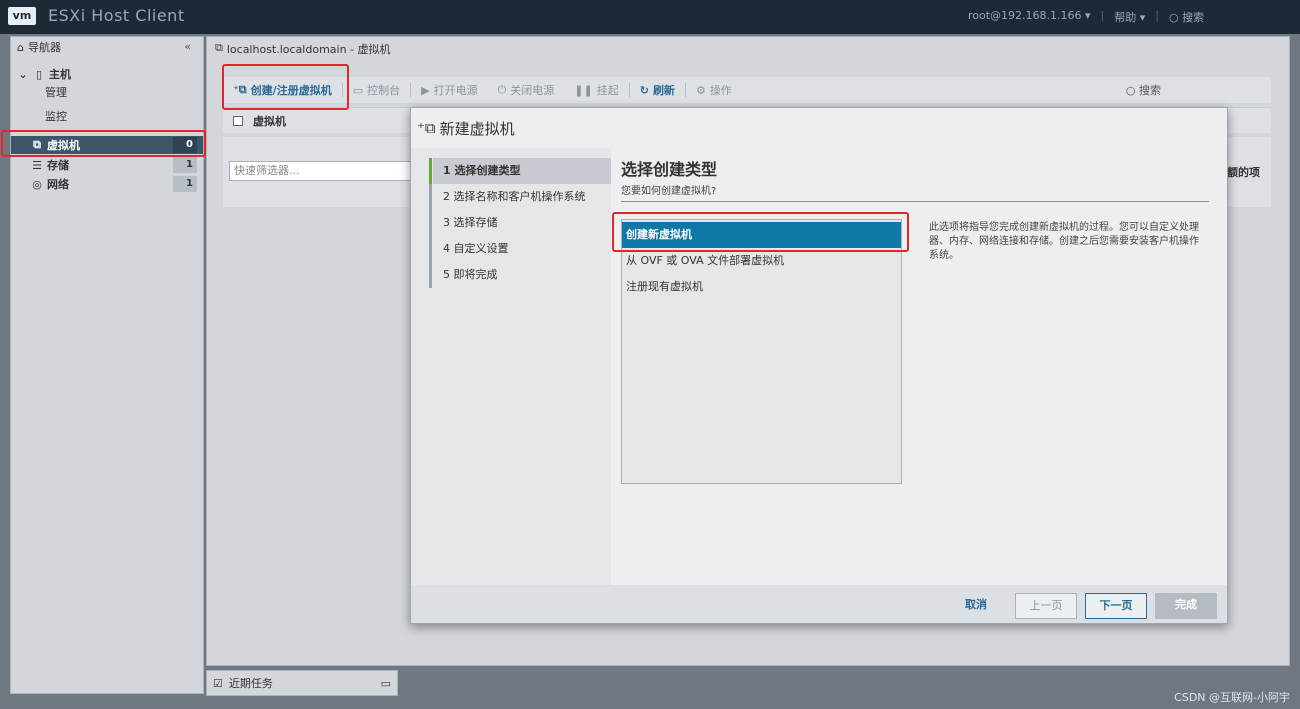 The image size is (1300, 709). Describe the element at coordinates (425, 90) in the screenshot. I see `play-icon: ▶` at that location.